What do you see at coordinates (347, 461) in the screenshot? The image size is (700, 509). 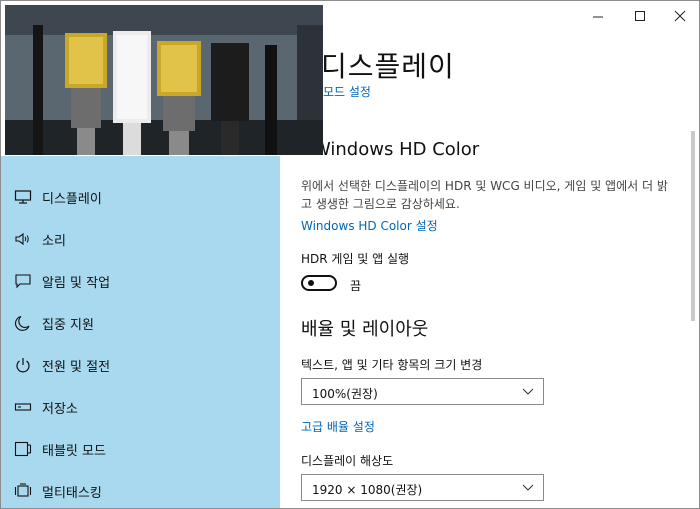 I see `resolution-label: 디스플레이 해상도` at bounding box center [347, 461].